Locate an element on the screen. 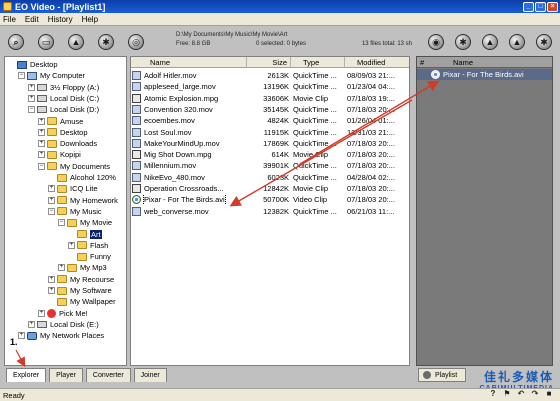 The height and width of the screenshot is (401, 560). stop-icon: ■ is located at coordinates (549, 394).